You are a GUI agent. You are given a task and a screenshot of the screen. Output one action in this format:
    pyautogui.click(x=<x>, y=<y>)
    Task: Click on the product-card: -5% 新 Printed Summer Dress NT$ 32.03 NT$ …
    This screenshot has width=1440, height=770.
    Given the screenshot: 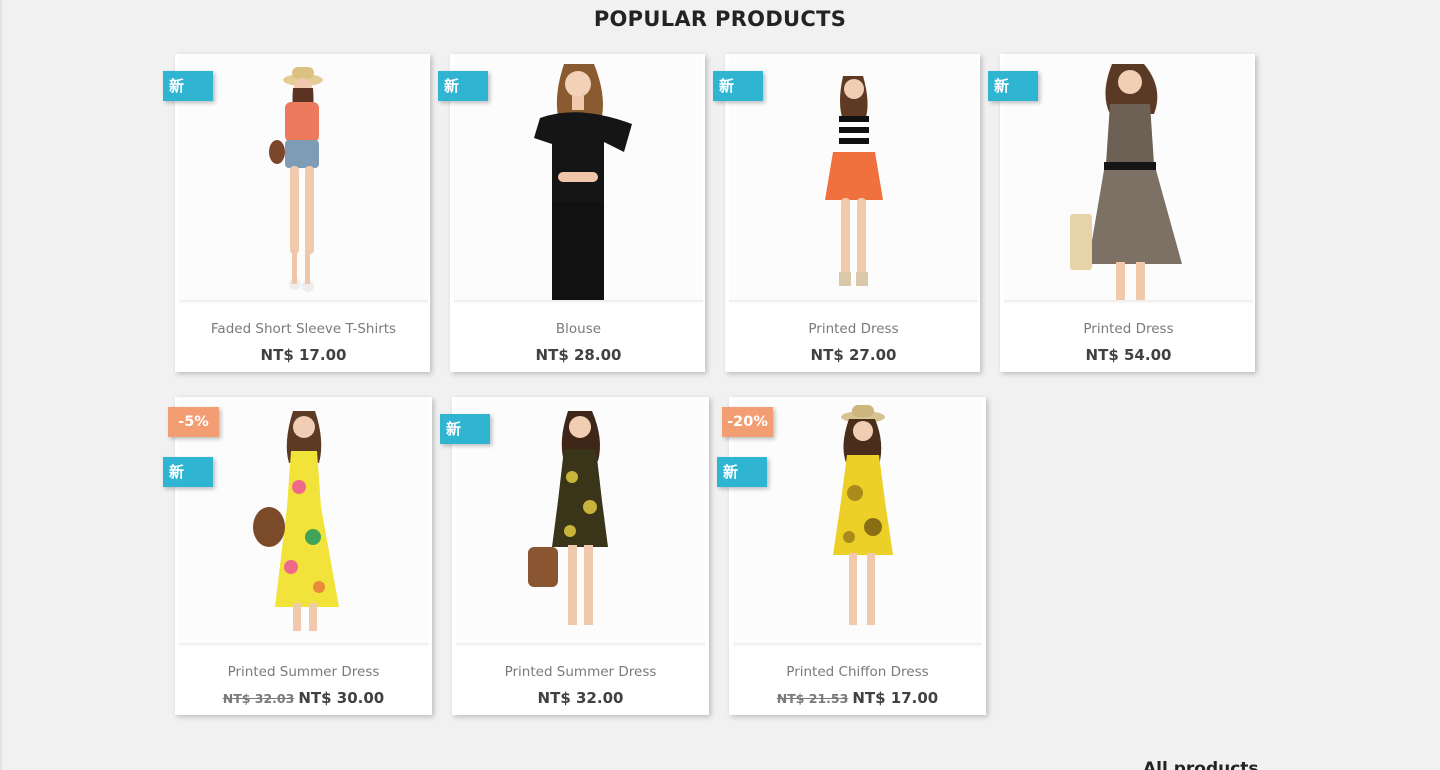 What is the action you would take?
    pyautogui.click(x=297, y=556)
    